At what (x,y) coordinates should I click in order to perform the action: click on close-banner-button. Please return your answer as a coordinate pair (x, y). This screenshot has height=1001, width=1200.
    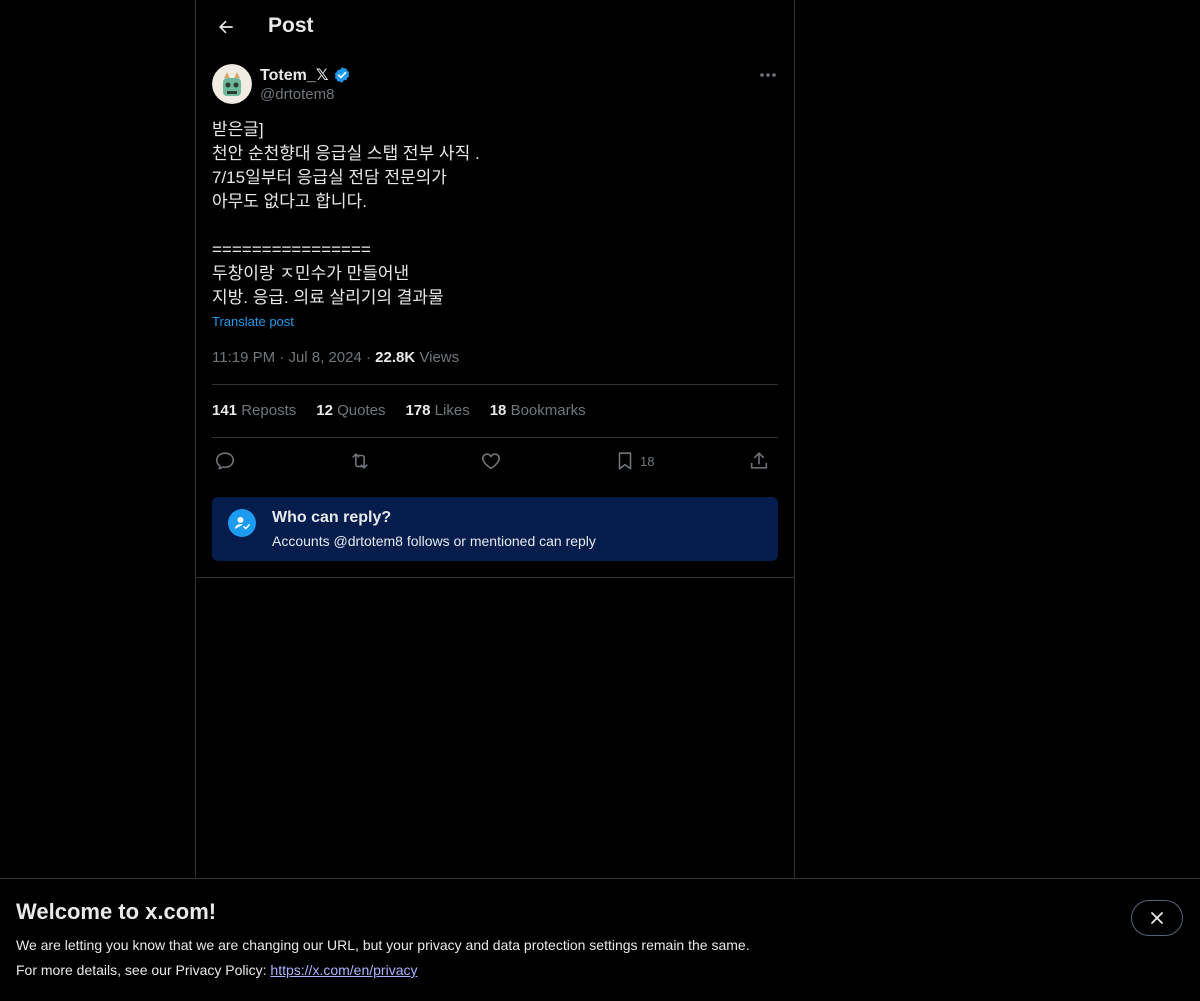
    Looking at the image, I should click on (1157, 918).